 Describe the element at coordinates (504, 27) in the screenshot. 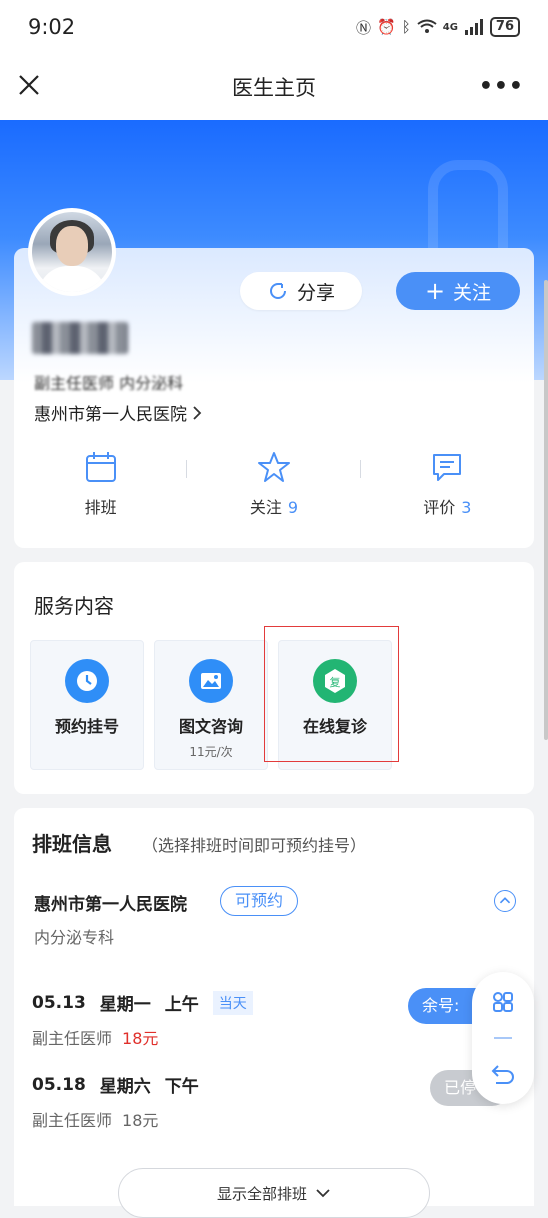

I see `battery-indicator: 76` at that location.